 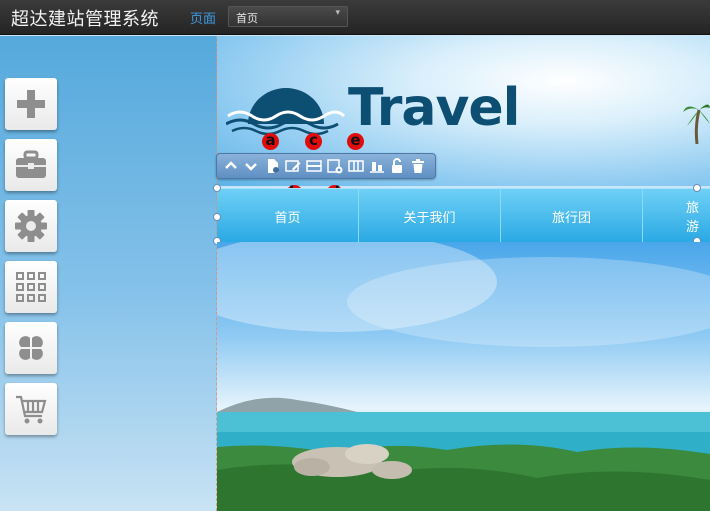 I want to click on layout-icon, so click(x=314, y=166).